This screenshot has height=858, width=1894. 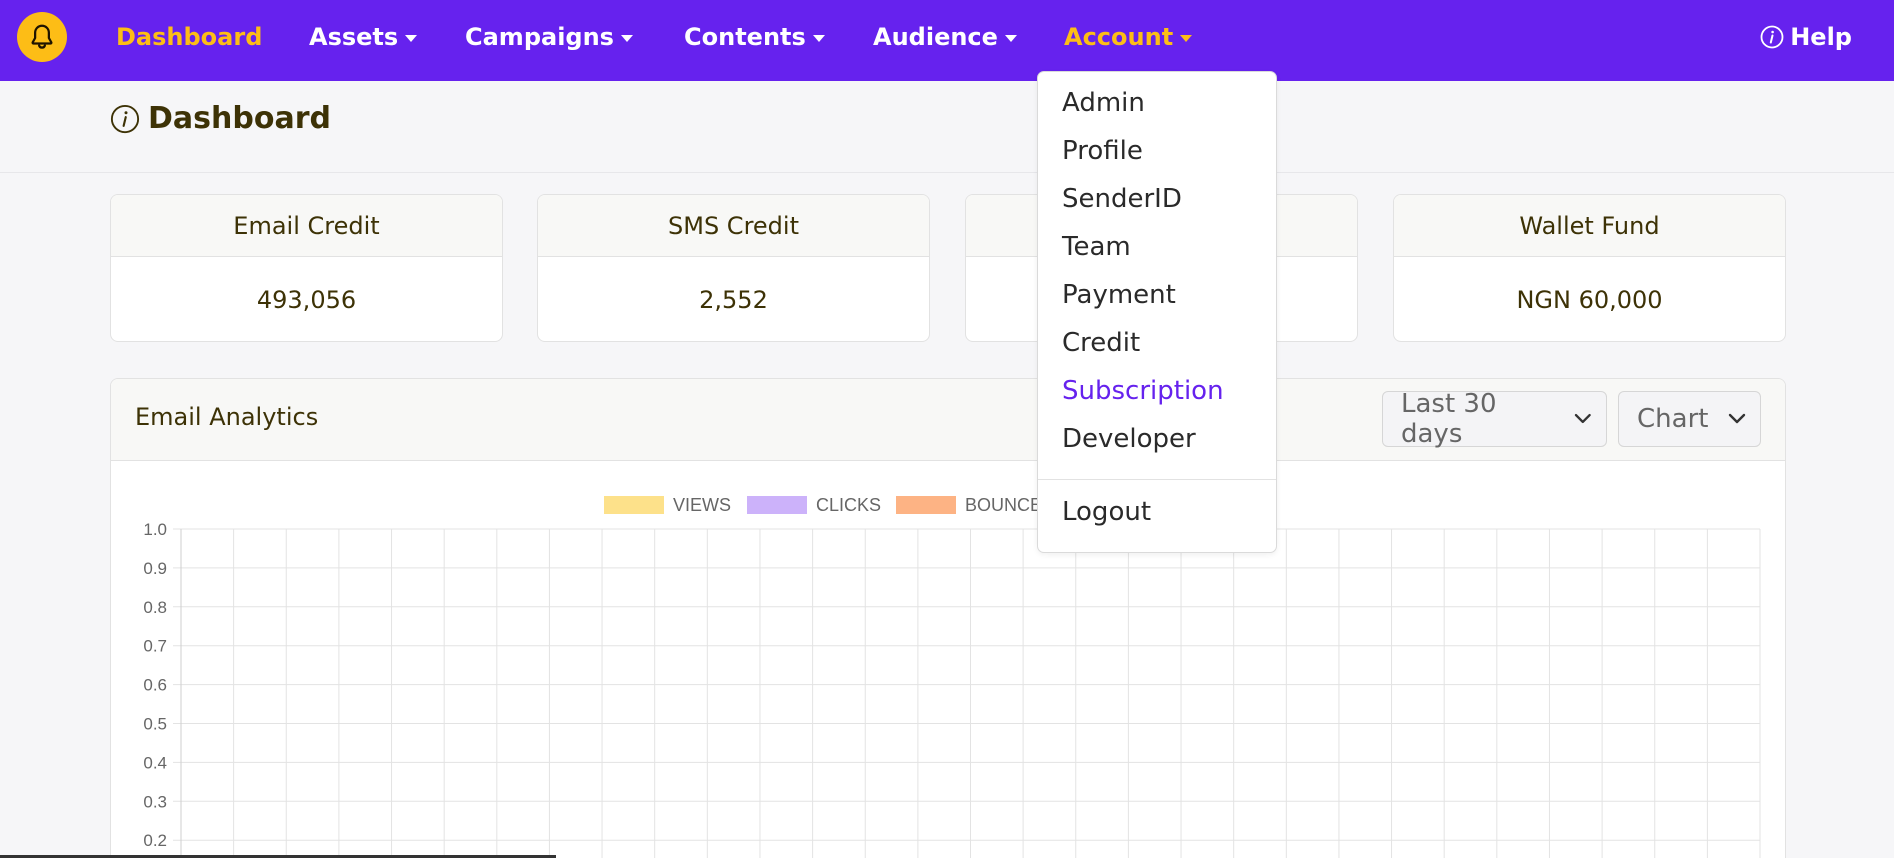 I want to click on page-title-bar: Dashboard, so click(x=947, y=127).